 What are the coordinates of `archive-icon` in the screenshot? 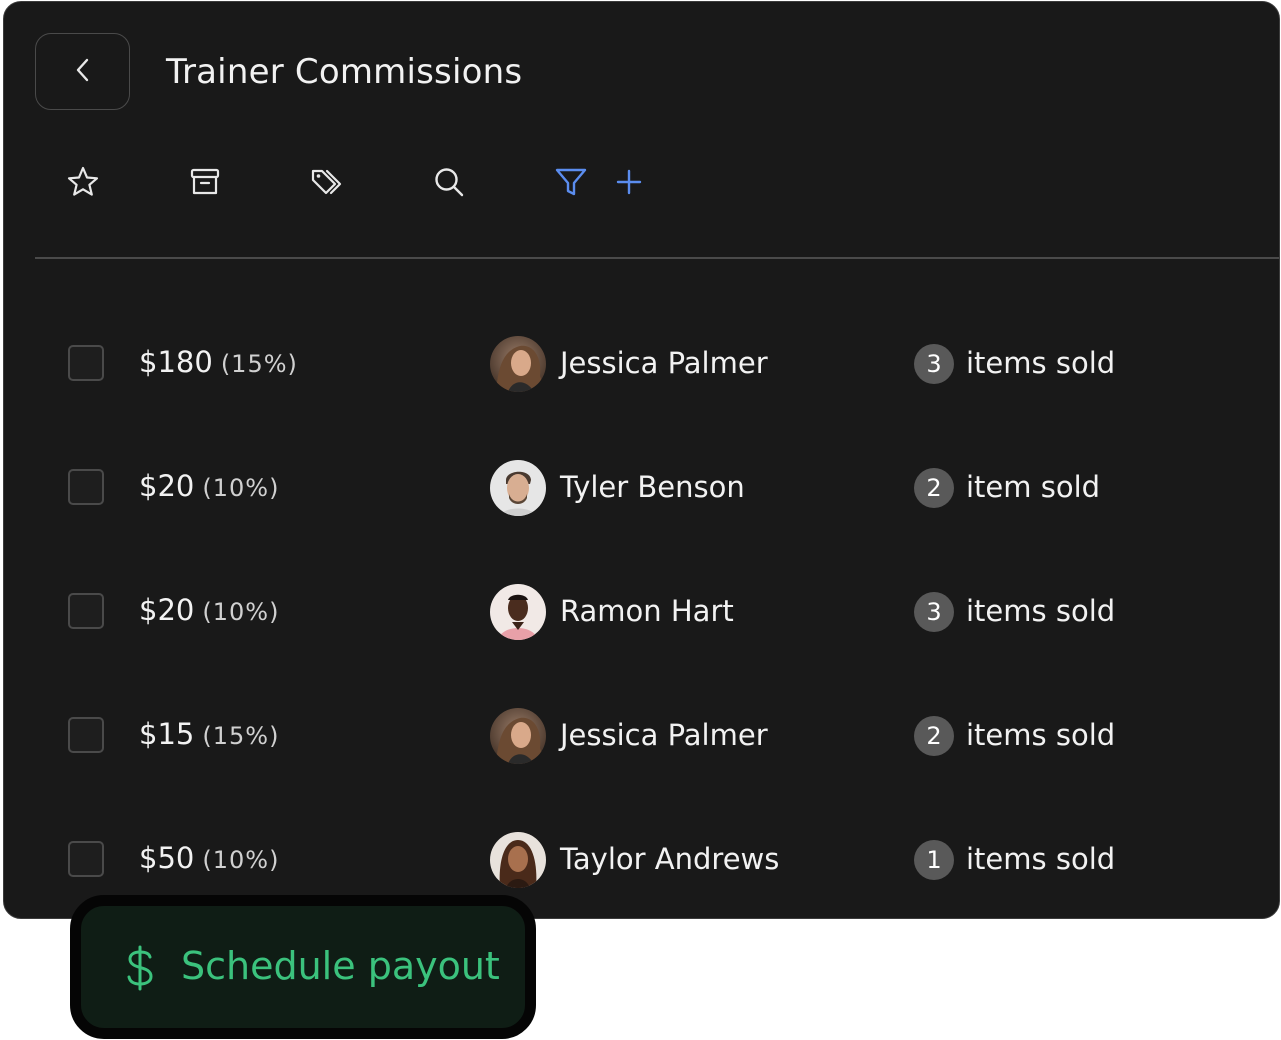 It's located at (205, 182).